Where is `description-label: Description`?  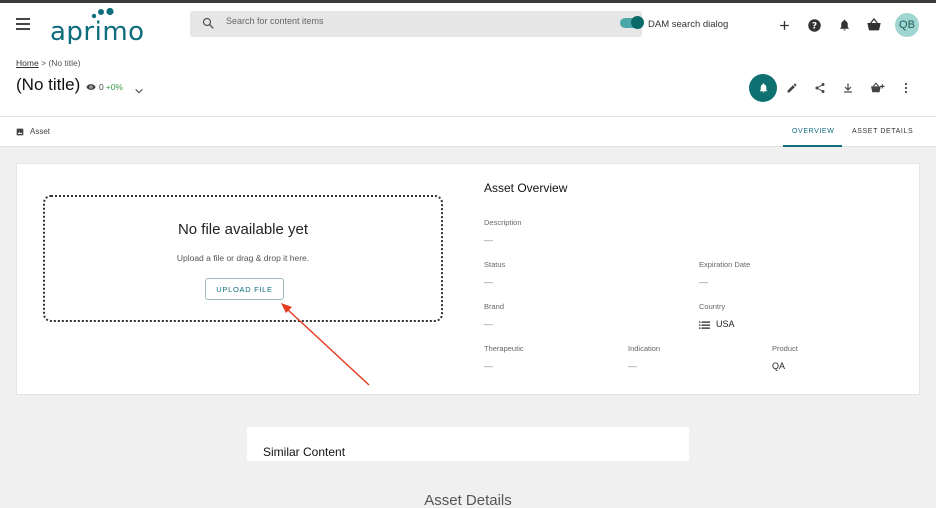 description-label: Description is located at coordinates (503, 222).